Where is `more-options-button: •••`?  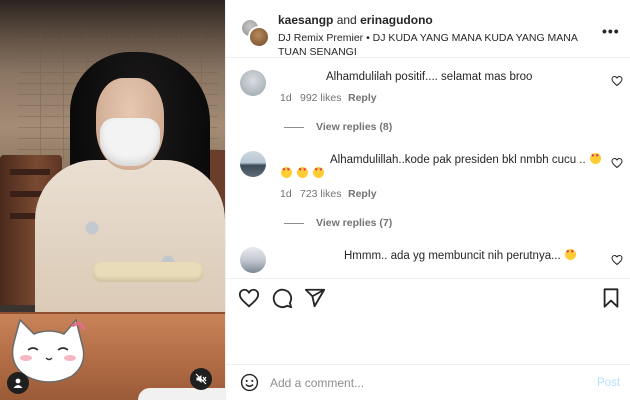 more-options-button: ••• is located at coordinates (611, 31).